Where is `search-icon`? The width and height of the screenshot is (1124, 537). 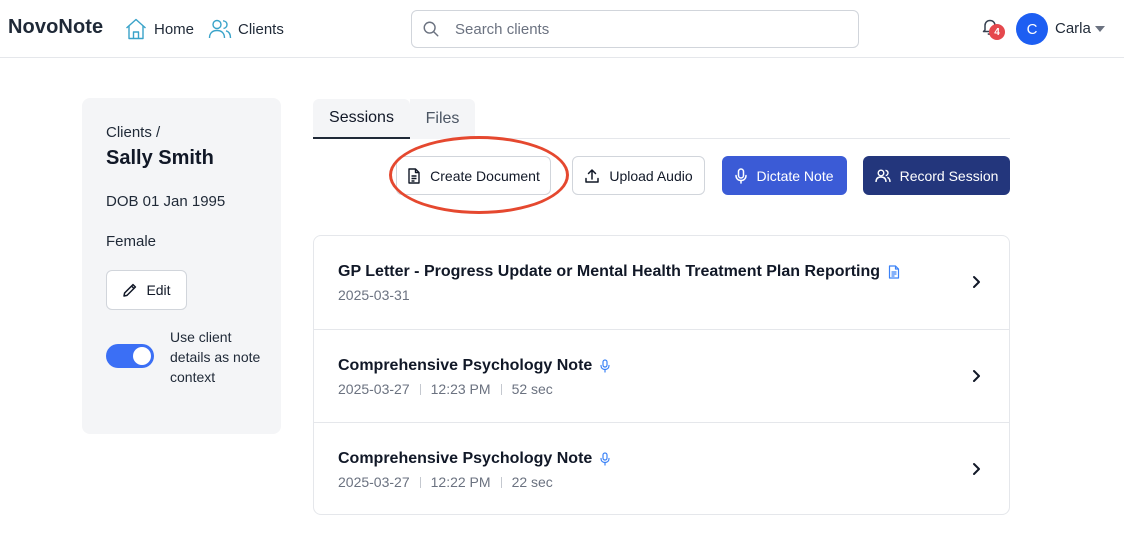 search-icon is located at coordinates (431, 29).